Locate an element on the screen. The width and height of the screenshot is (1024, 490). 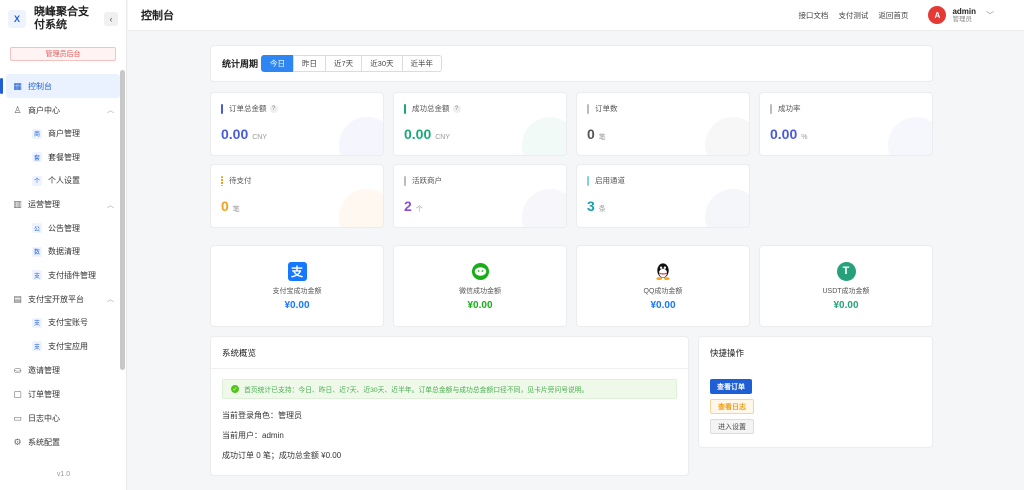
package-icon: 套 is located at coordinates (37, 157).